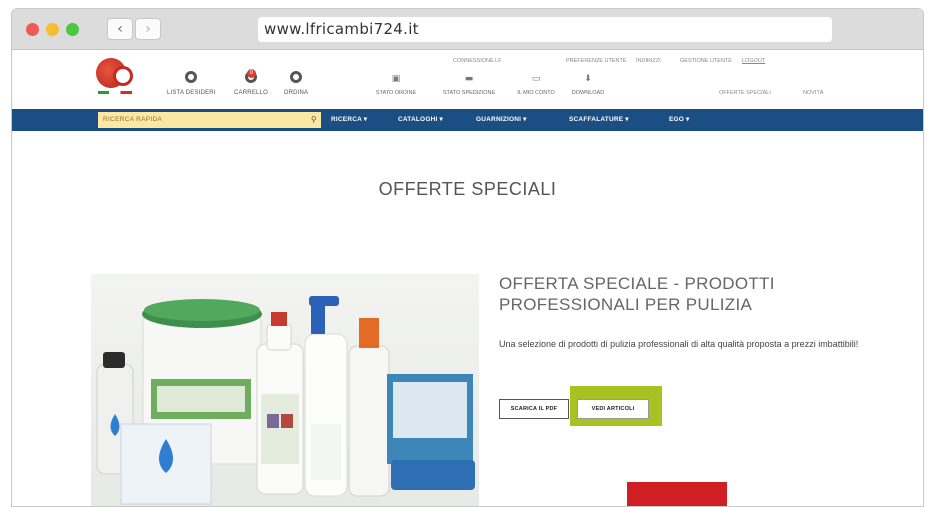 This screenshot has height=507, width=930. Describe the element at coordinates (296, 77) in the screenshot. I see `order-icon` at that location.